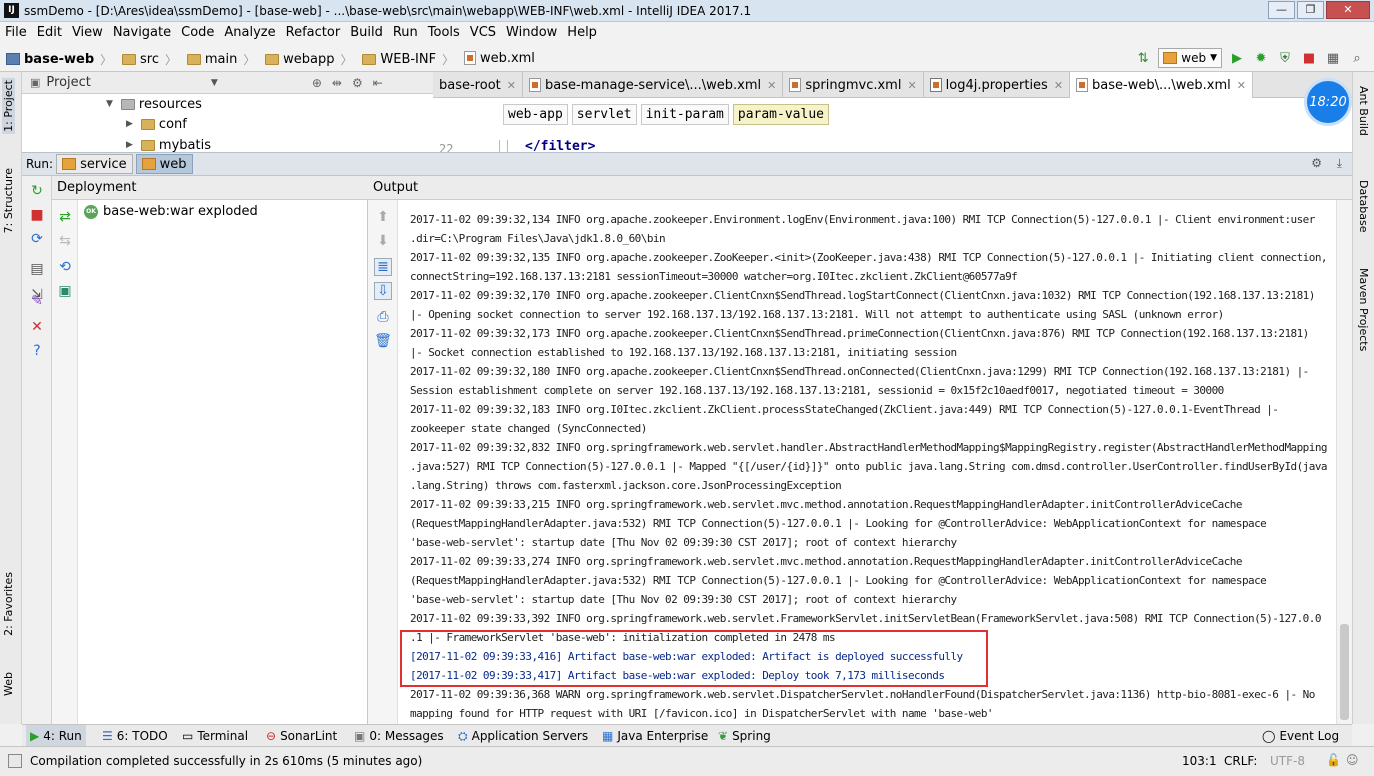  Describe the element at coordinates (87, 33) in the screenshot. I see `menu-view: View` at that location.